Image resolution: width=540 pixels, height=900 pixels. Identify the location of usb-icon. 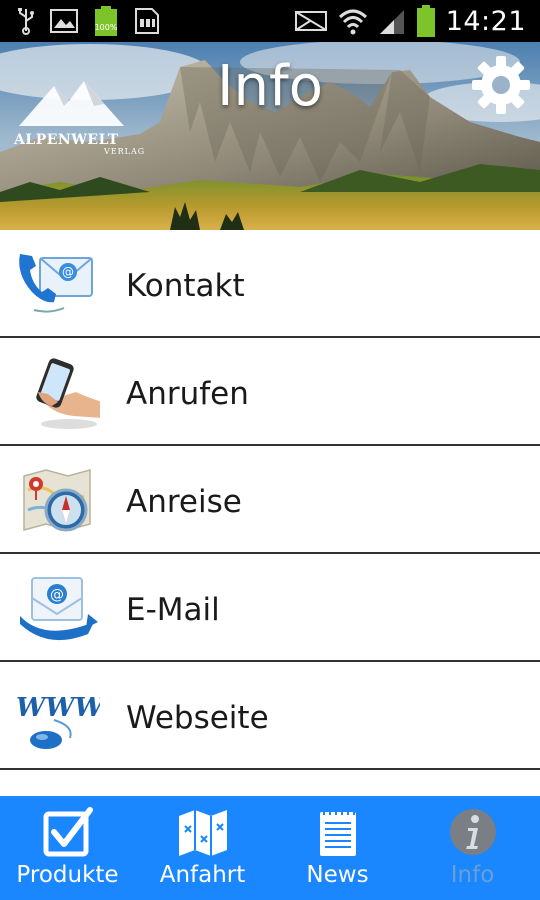
(26, 21).